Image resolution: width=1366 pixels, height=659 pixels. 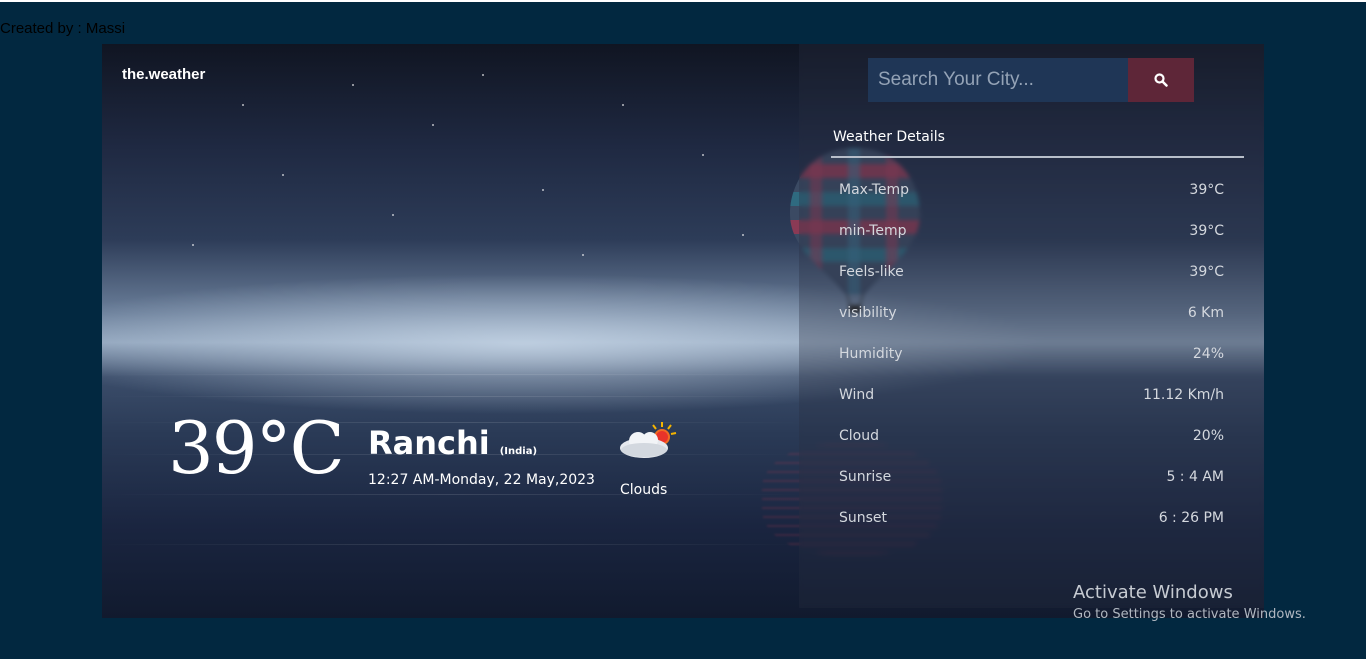 I want to click on detail-row-min-temp: min-Temp 39°C, so click(x=1031, y=231).